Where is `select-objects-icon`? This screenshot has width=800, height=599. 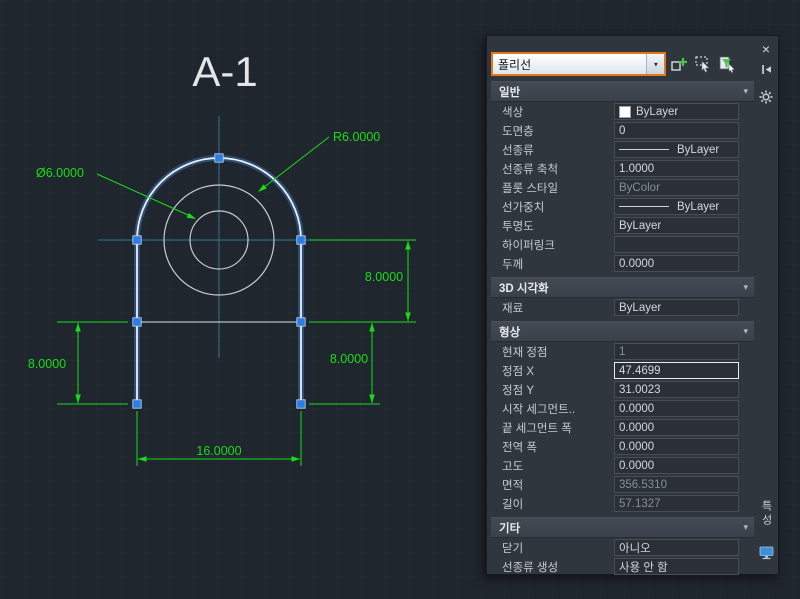
select-objects-icon is located at coordinates (702, 64).